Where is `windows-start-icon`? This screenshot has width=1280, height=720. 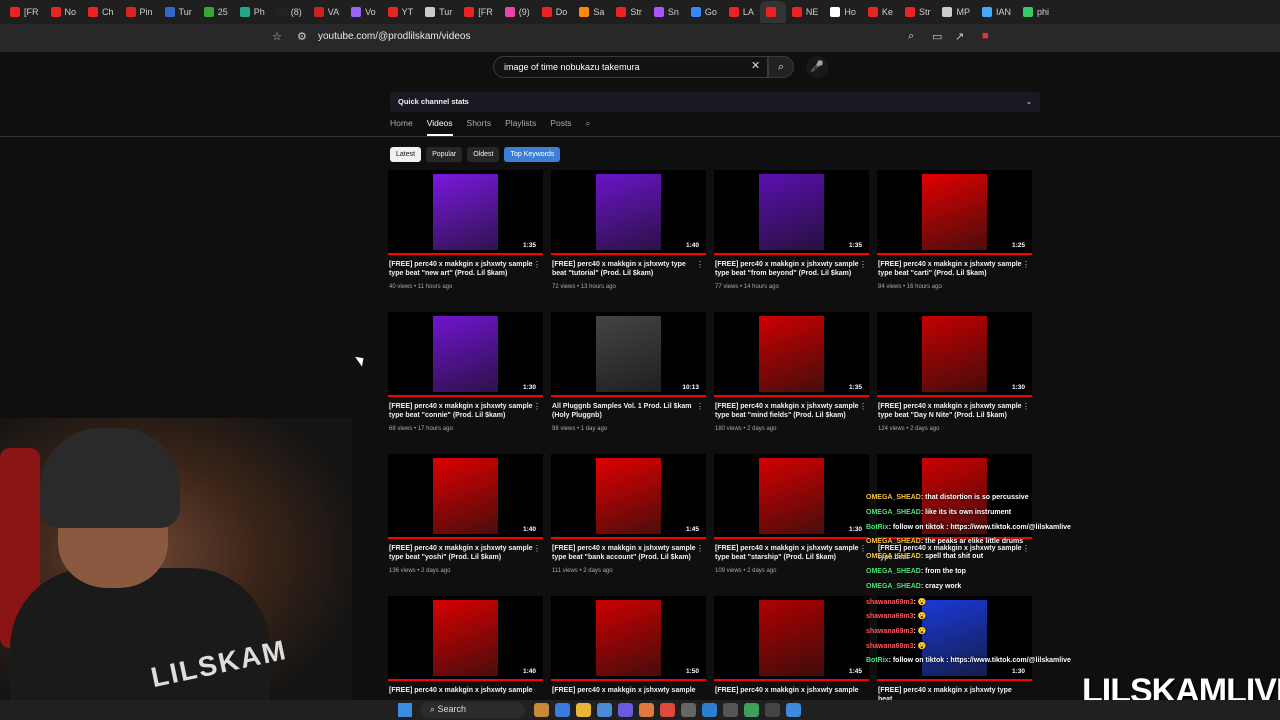
windows-start-icon is located at coordinates (405, 710).